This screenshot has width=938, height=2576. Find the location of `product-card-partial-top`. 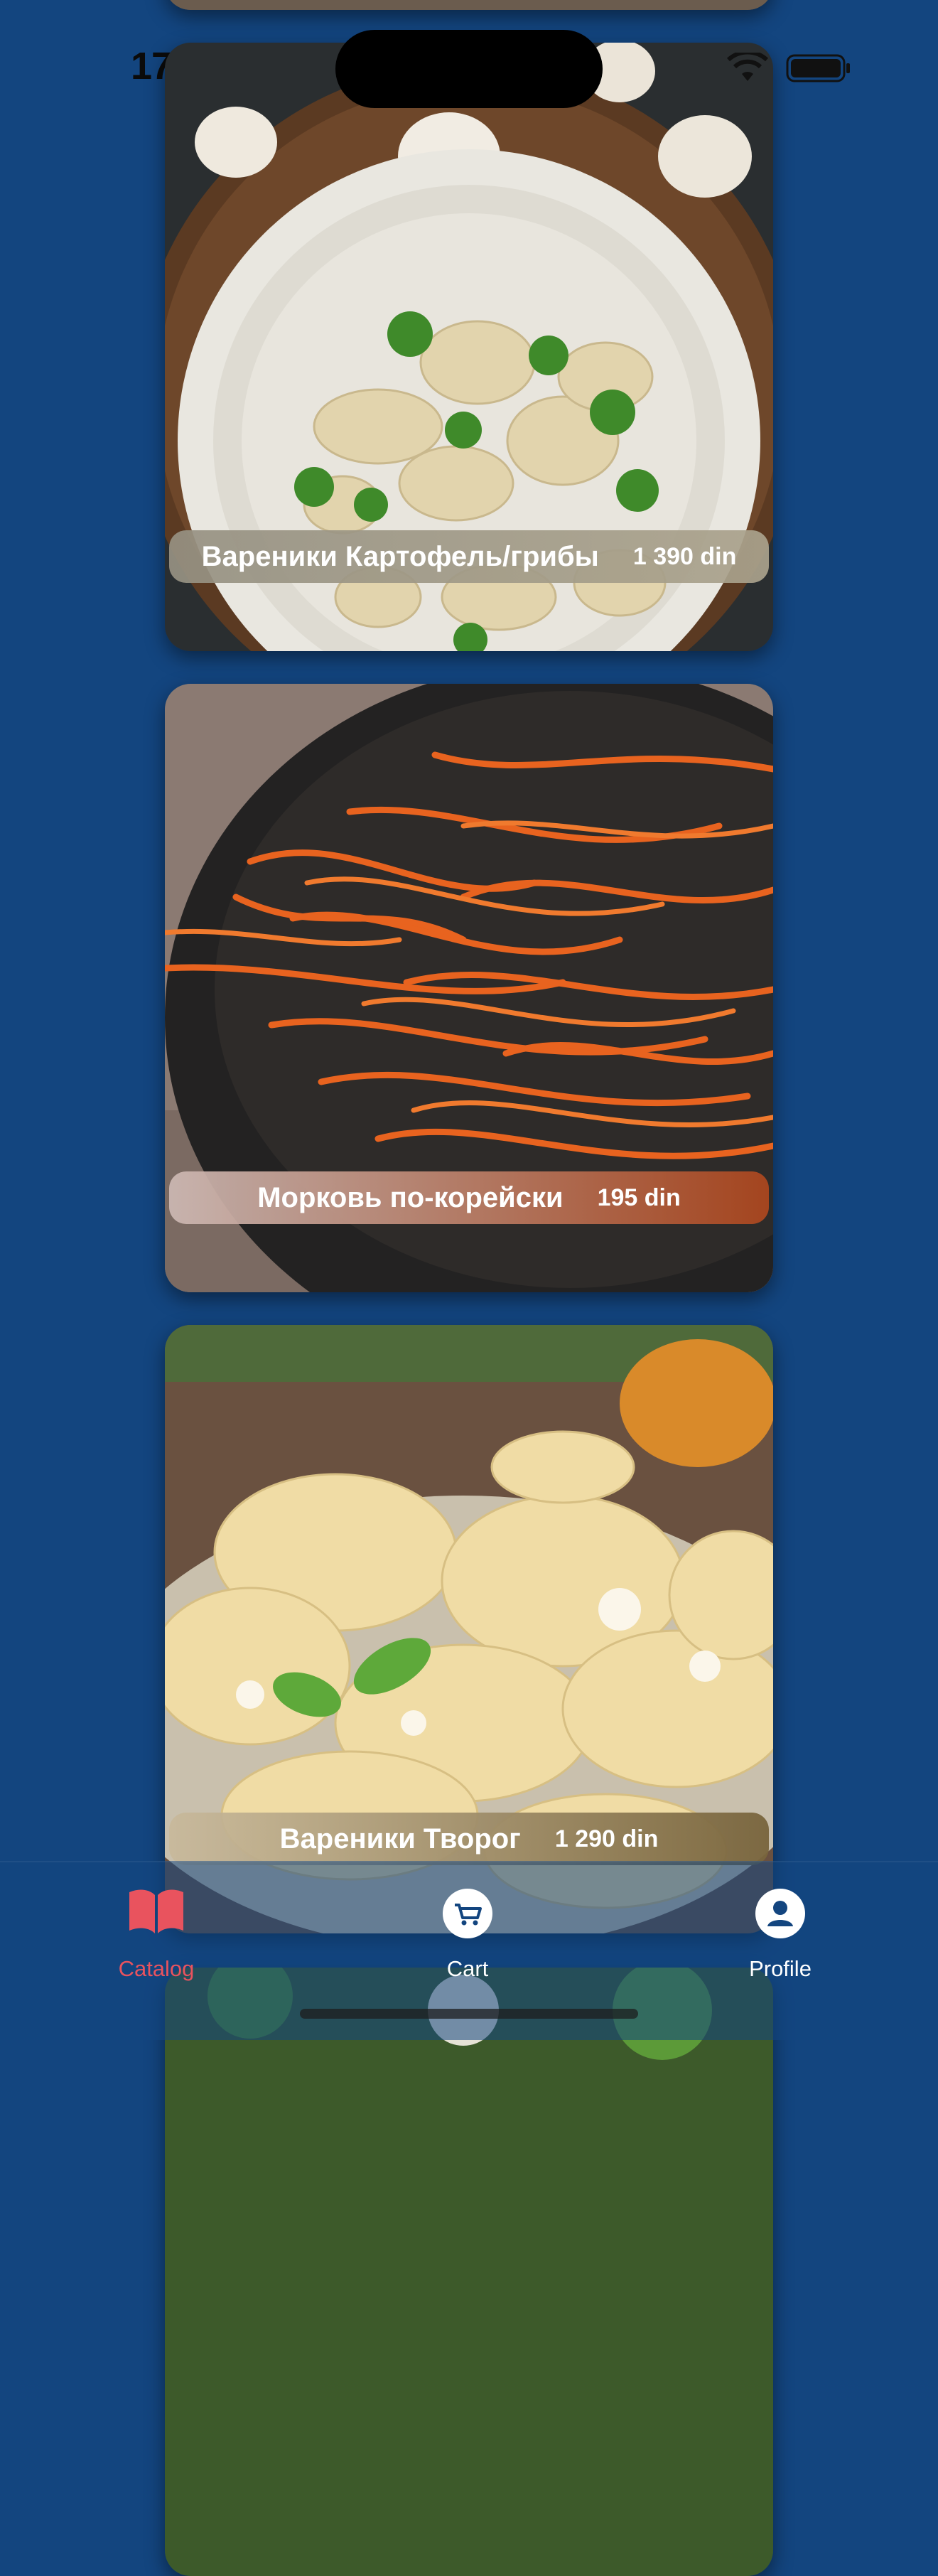

product-card-partial-top is located at coordinates (469, 5).